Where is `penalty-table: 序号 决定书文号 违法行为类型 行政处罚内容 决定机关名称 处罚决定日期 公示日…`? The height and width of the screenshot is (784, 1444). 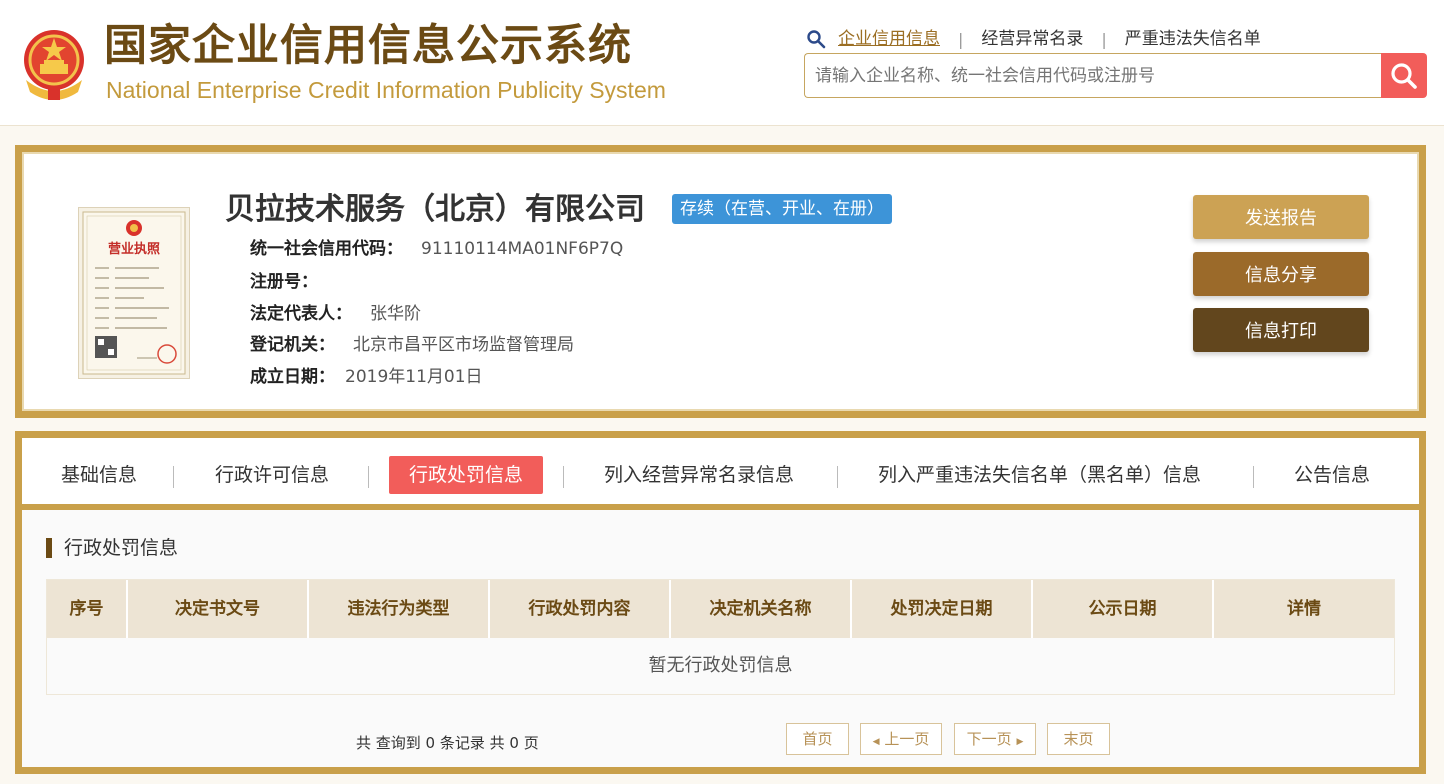
penalty-table: 序号 决定书文号 违法行为类型 行政处罚内容 决定机关名称 处罚决定日期 公示日… is located at coordinates (720, 637).